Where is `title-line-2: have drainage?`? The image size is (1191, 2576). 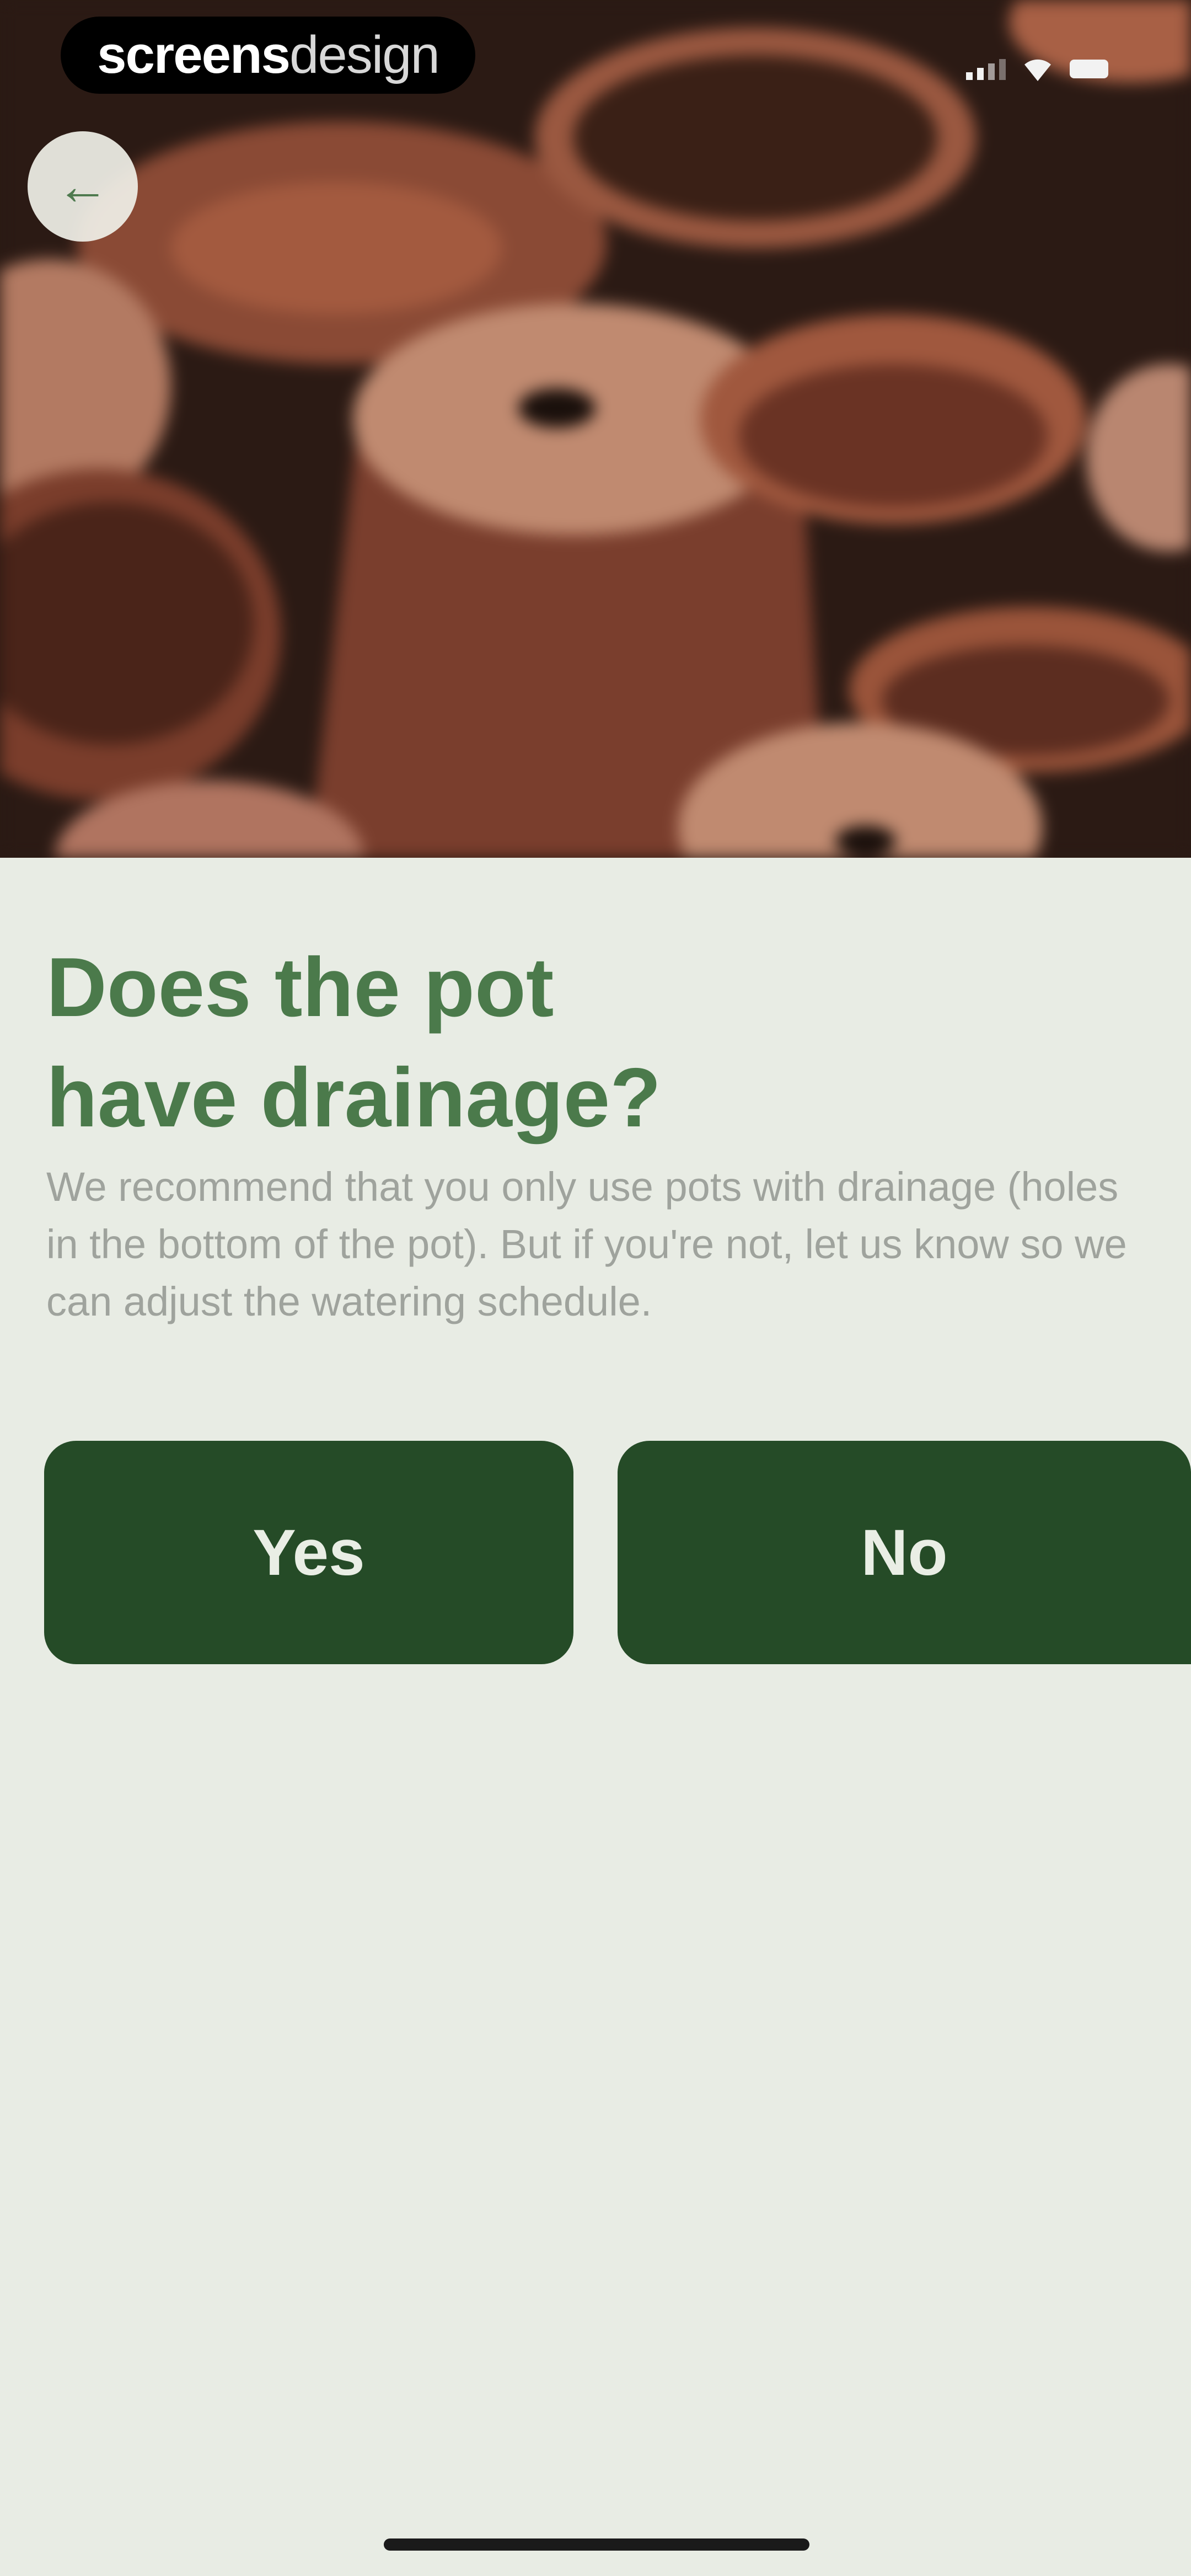
title-line-2: have drainage? is located at coordinates (354, 1098).